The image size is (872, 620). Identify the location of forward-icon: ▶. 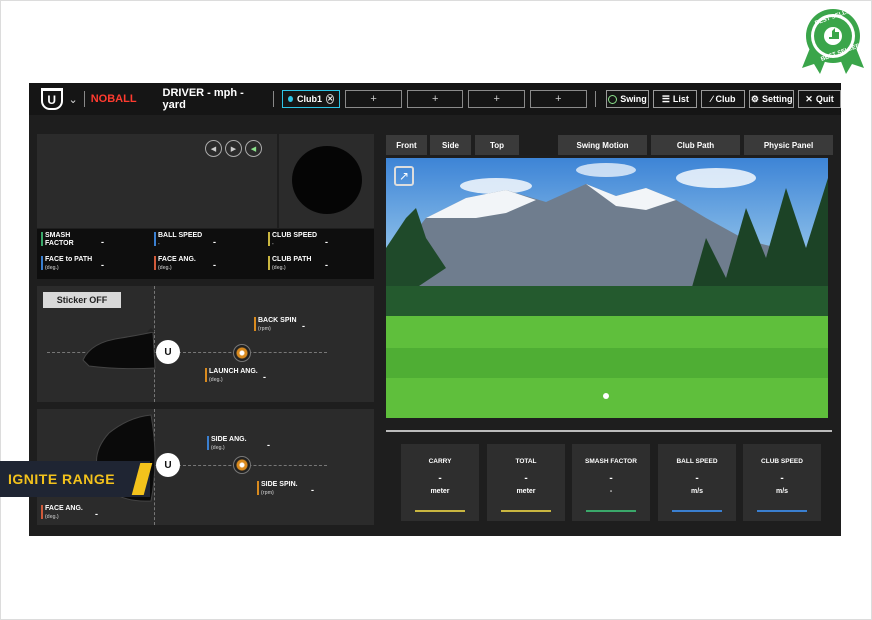
(233, 148).